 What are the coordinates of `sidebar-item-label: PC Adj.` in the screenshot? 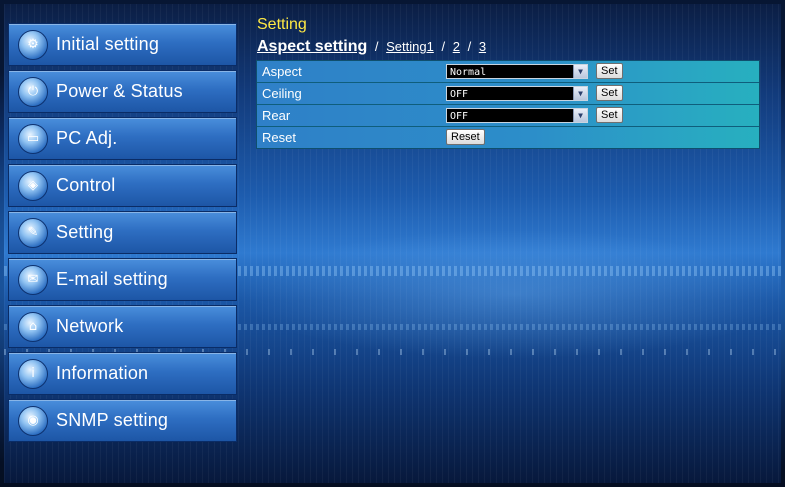 It's located at (87, 138).